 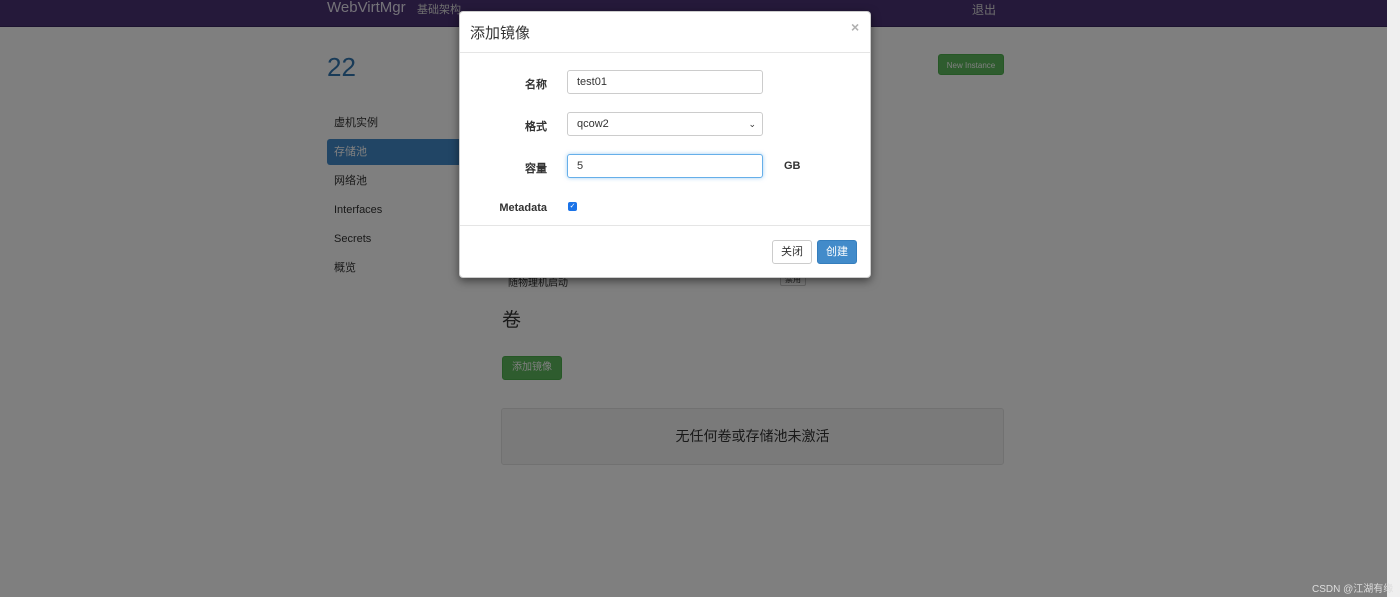 What do you see at coordinates (536, 127) in the screenshot?
I see `format-label: 格式` at bounding box center [536, 127].